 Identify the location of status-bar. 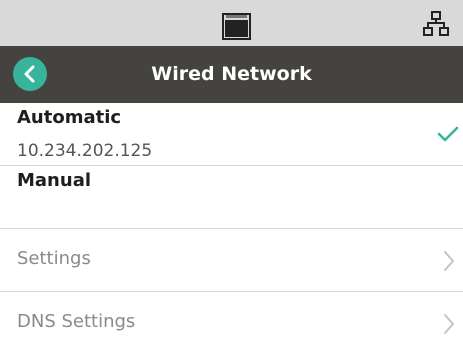
(231, 23).